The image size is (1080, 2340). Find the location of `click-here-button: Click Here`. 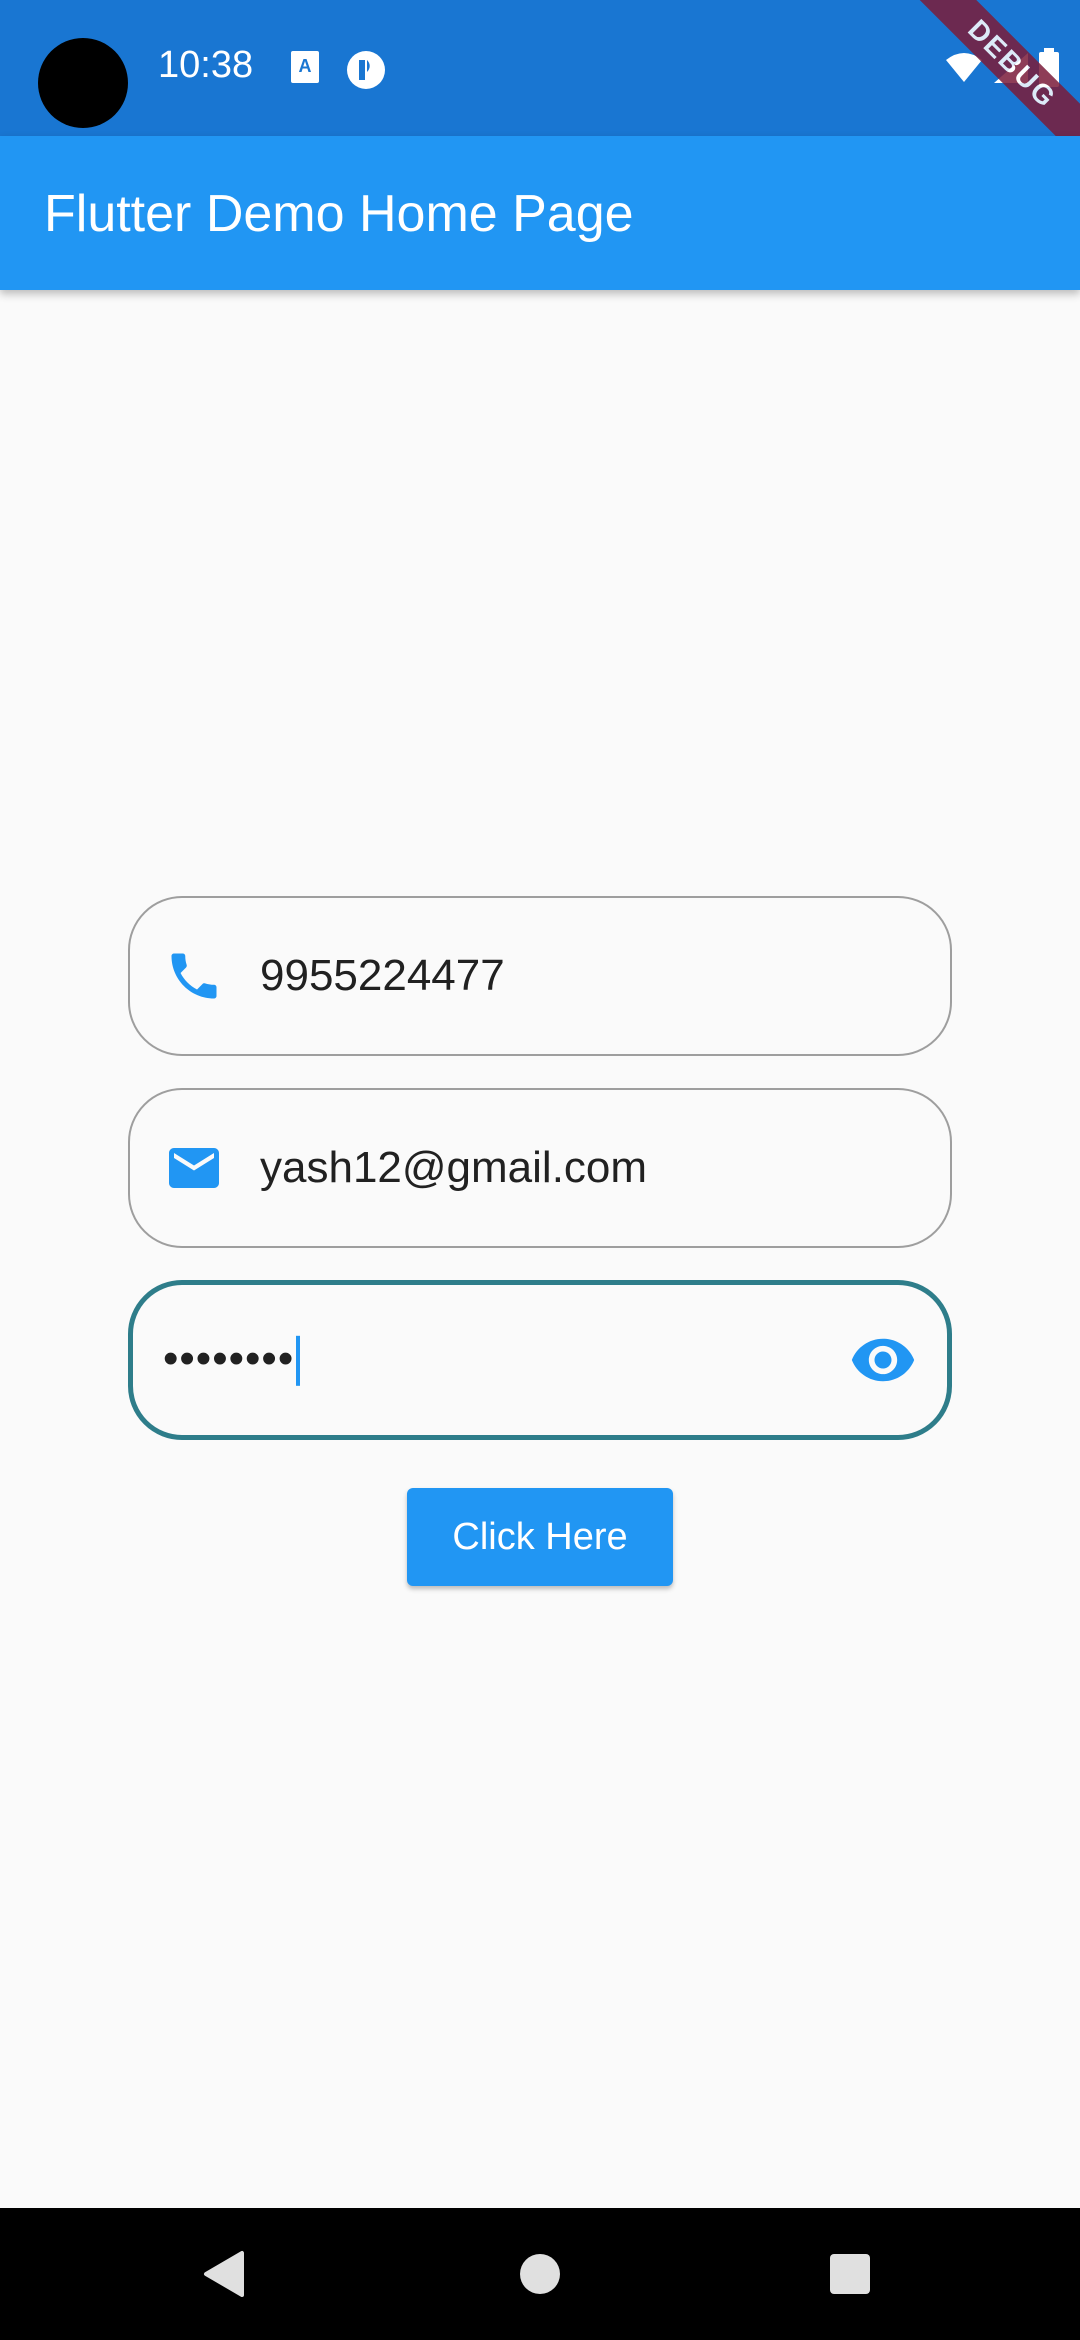

click-here-button: Click Here is located at coordinates (540, 1537).